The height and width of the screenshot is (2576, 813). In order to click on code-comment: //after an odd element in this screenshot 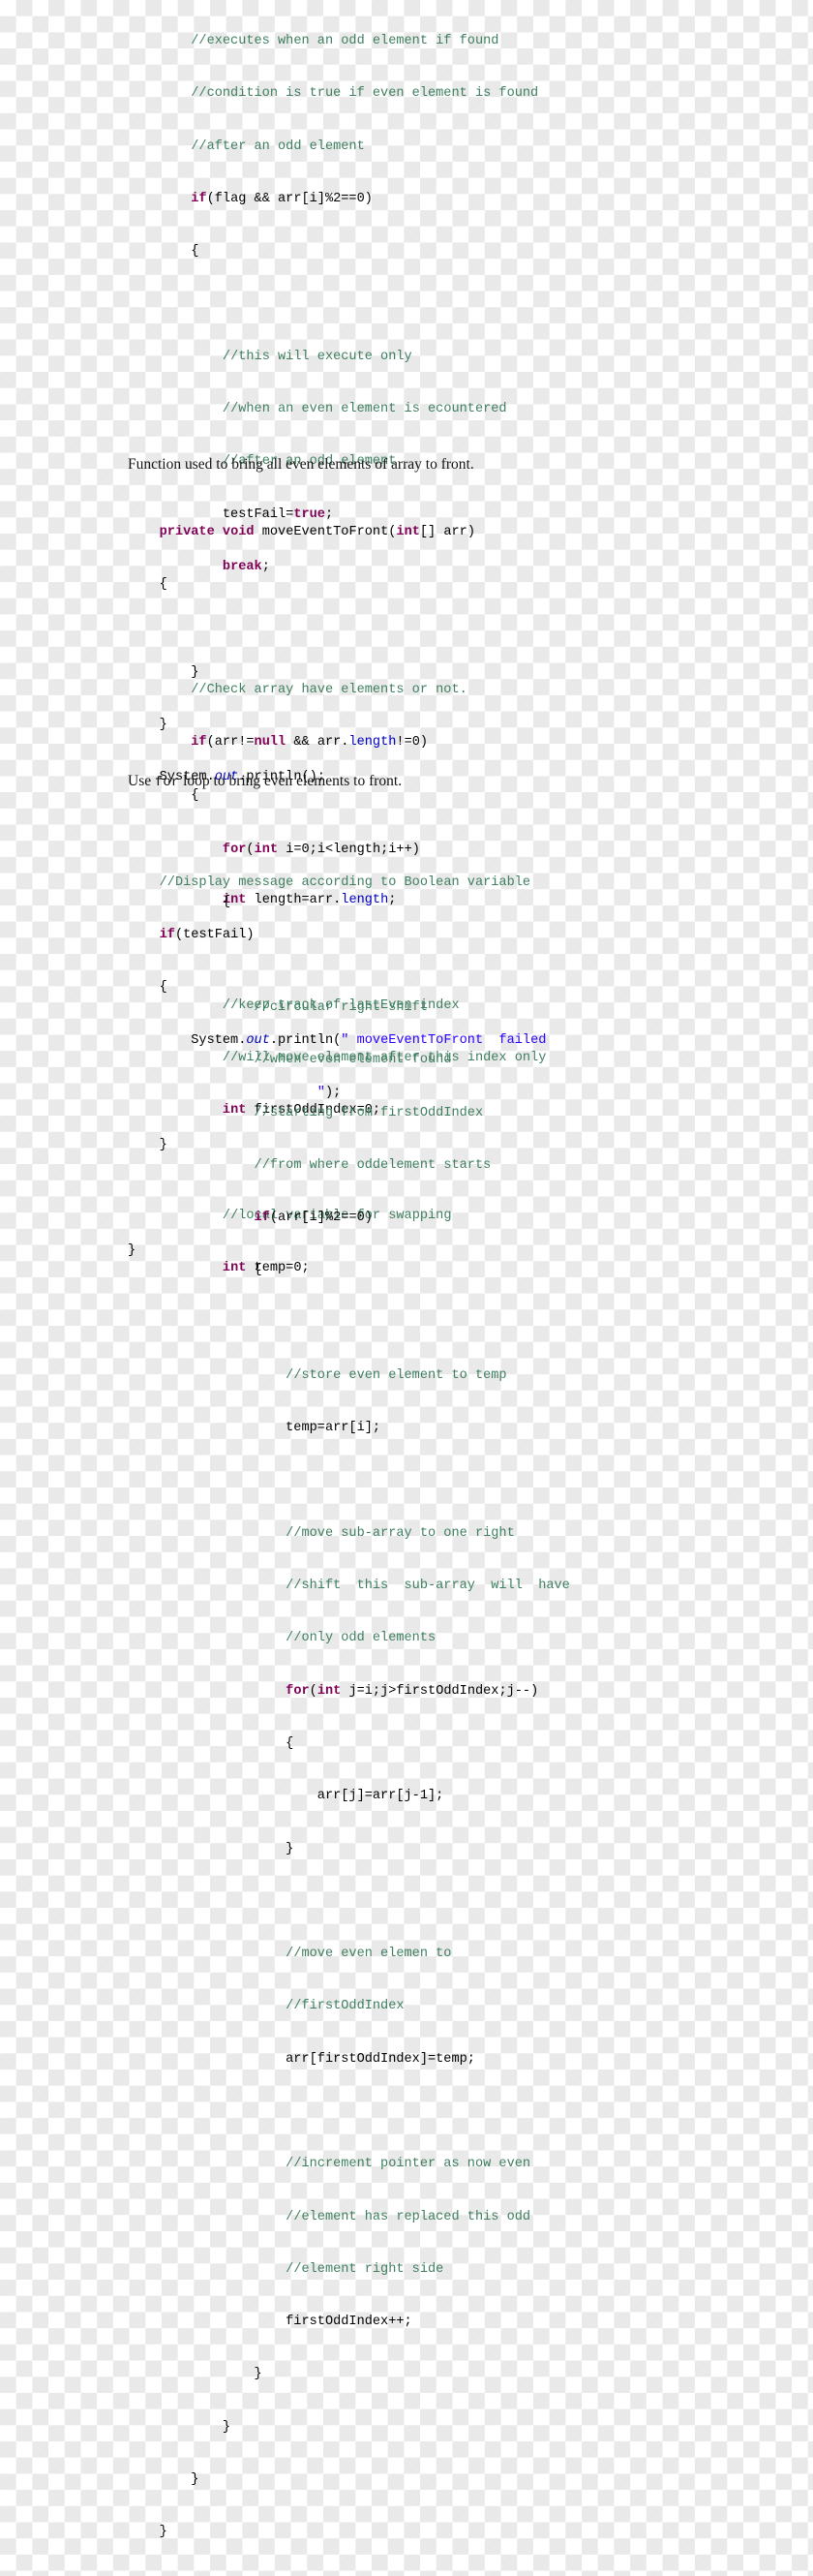, I will do `click(278, 146)`.